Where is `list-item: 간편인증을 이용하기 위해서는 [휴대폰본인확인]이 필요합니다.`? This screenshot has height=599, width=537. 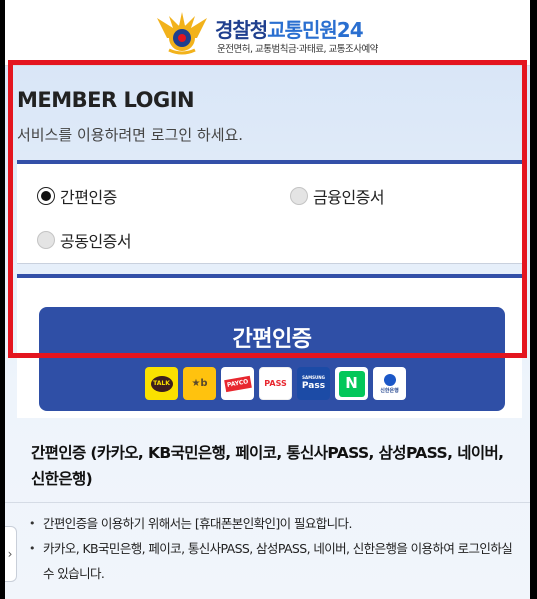 list-item: 간편인증을 이용하기 위해서는 [휴대폰본인확인]이 필요합니다. is located at coordinates (274, 523).